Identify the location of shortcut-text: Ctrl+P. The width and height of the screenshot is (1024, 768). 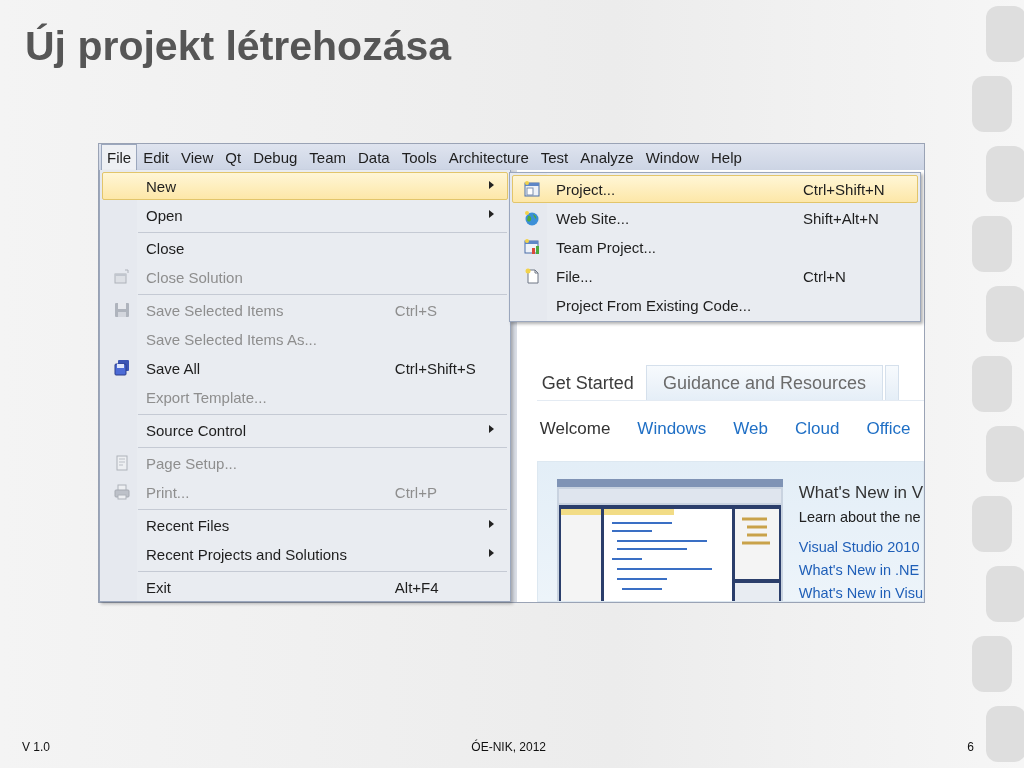
(416, 492).